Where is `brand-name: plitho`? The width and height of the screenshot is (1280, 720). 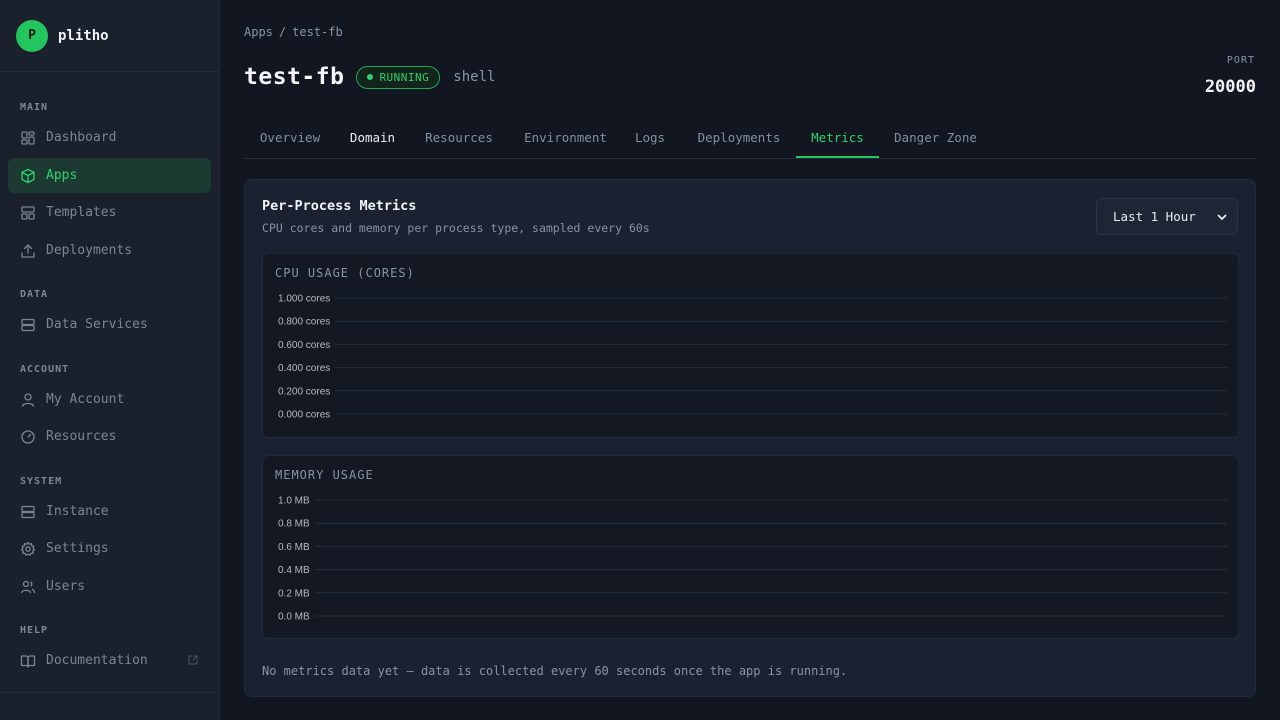 brand-name: plitho is located at coordinates (83, 35).